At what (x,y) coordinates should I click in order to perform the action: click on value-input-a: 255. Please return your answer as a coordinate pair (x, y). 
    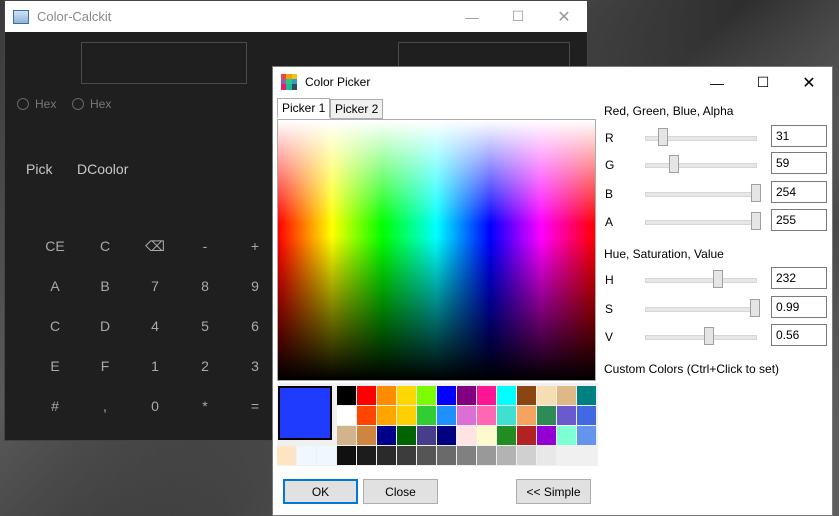
    Looking at the image, I should click on (799, 220).